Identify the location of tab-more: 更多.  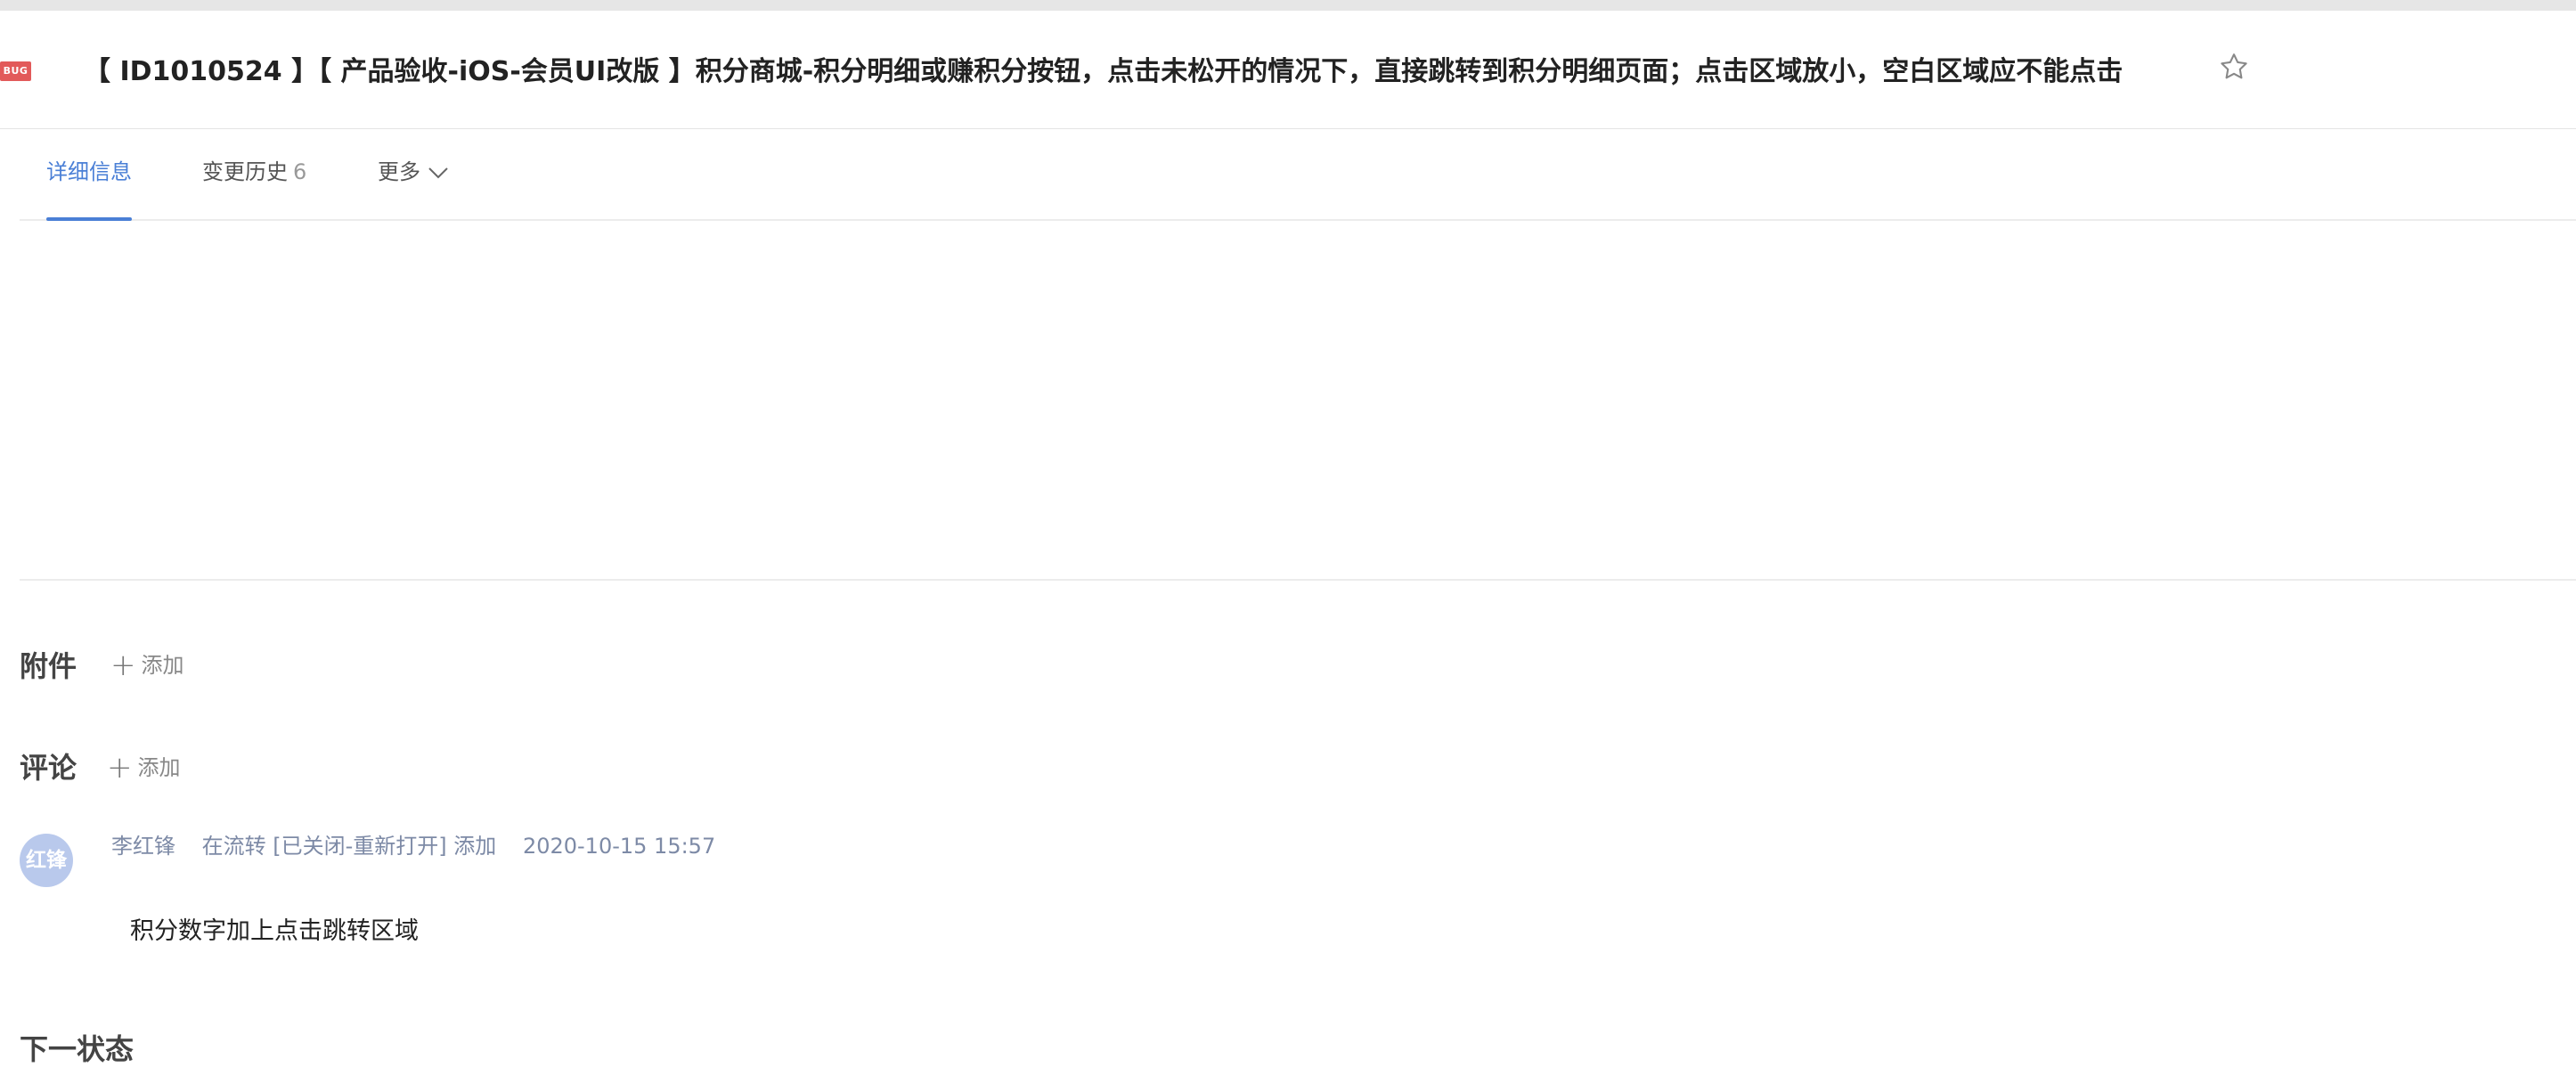
(414, 172).